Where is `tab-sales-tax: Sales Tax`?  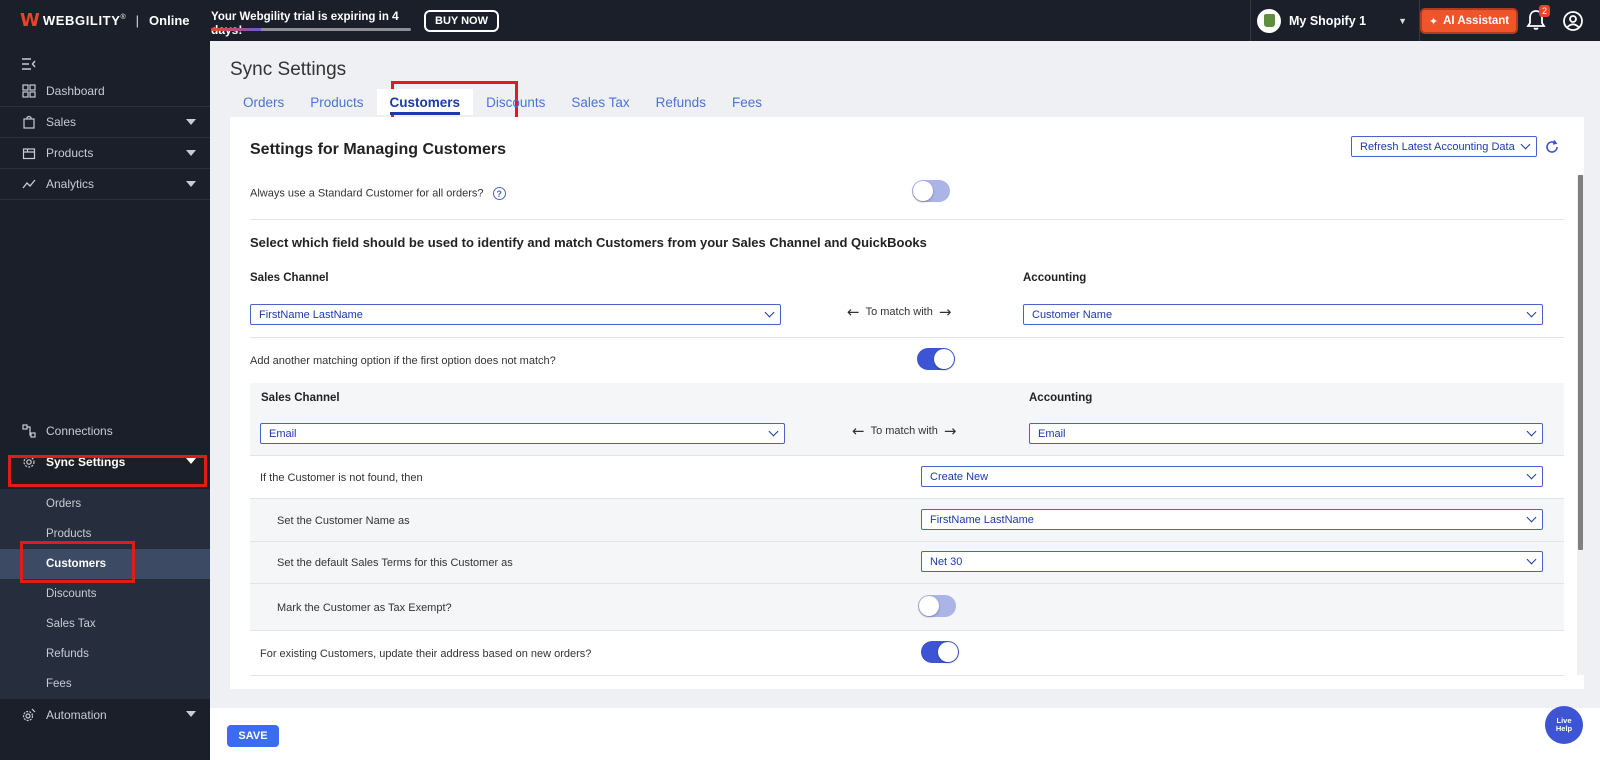 tab-sales-tax: Sales Tax is located at coordinates (600, 102).